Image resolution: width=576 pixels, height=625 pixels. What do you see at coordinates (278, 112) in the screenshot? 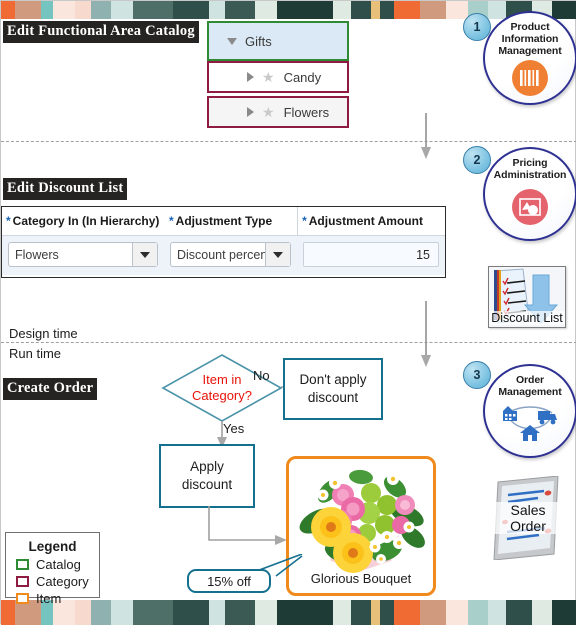
I see `tree-row-flowers: ★ Flowers` at bounding box center [278, 112].